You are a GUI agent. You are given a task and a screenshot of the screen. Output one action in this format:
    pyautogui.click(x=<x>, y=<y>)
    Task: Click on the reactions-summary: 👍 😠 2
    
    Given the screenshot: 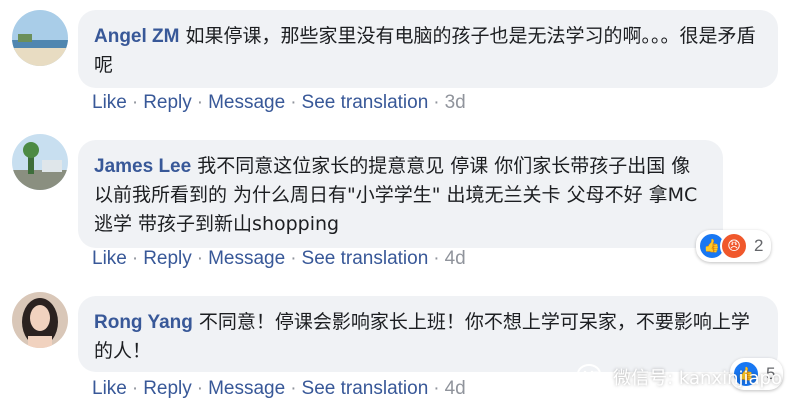 What is the action you would take?
    pyautogui.click(x=734, y=246)
    